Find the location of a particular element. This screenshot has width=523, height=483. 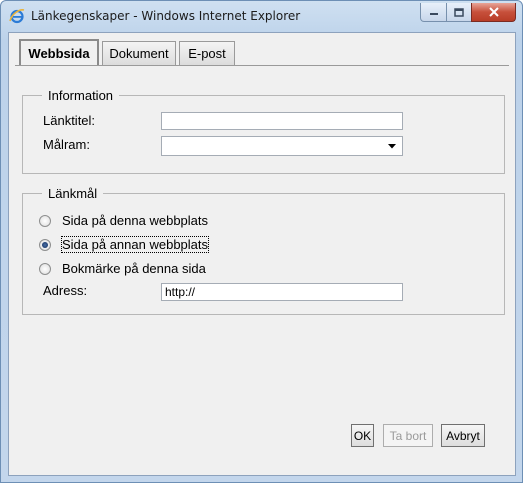

address-input is located at coordinates (282, 292).